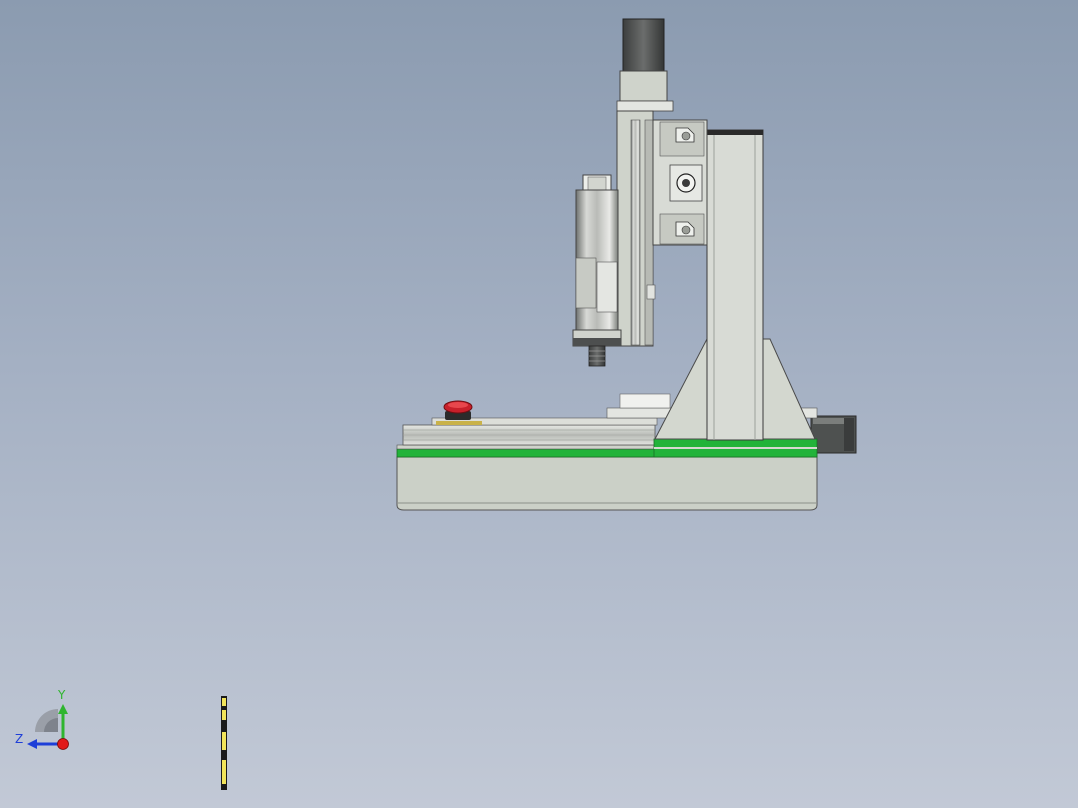  Describe the element at coordinates (662, 228) in the screenshot. I see `z-carriage` at that location.